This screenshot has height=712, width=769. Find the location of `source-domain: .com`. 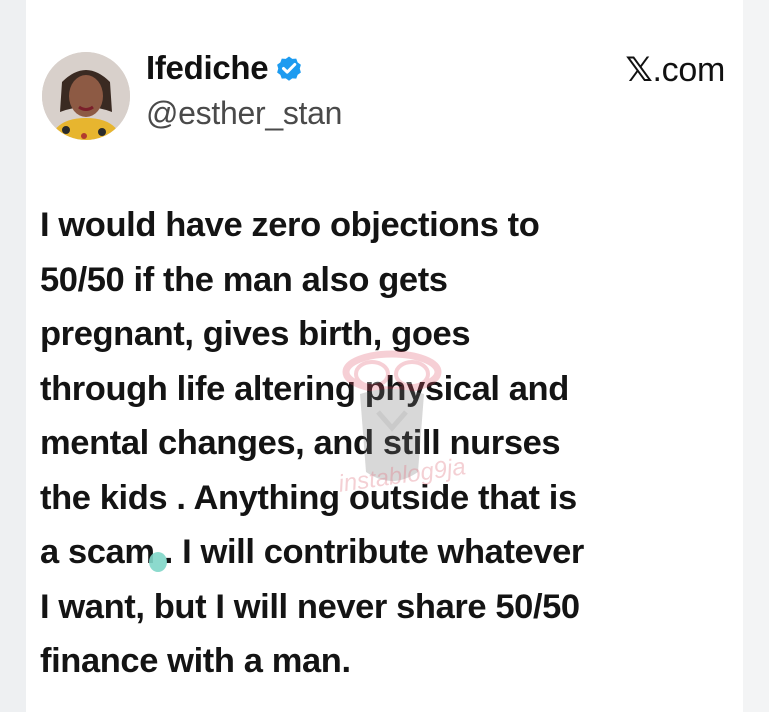

source-domain: .com is located at coordinates (689, 70).